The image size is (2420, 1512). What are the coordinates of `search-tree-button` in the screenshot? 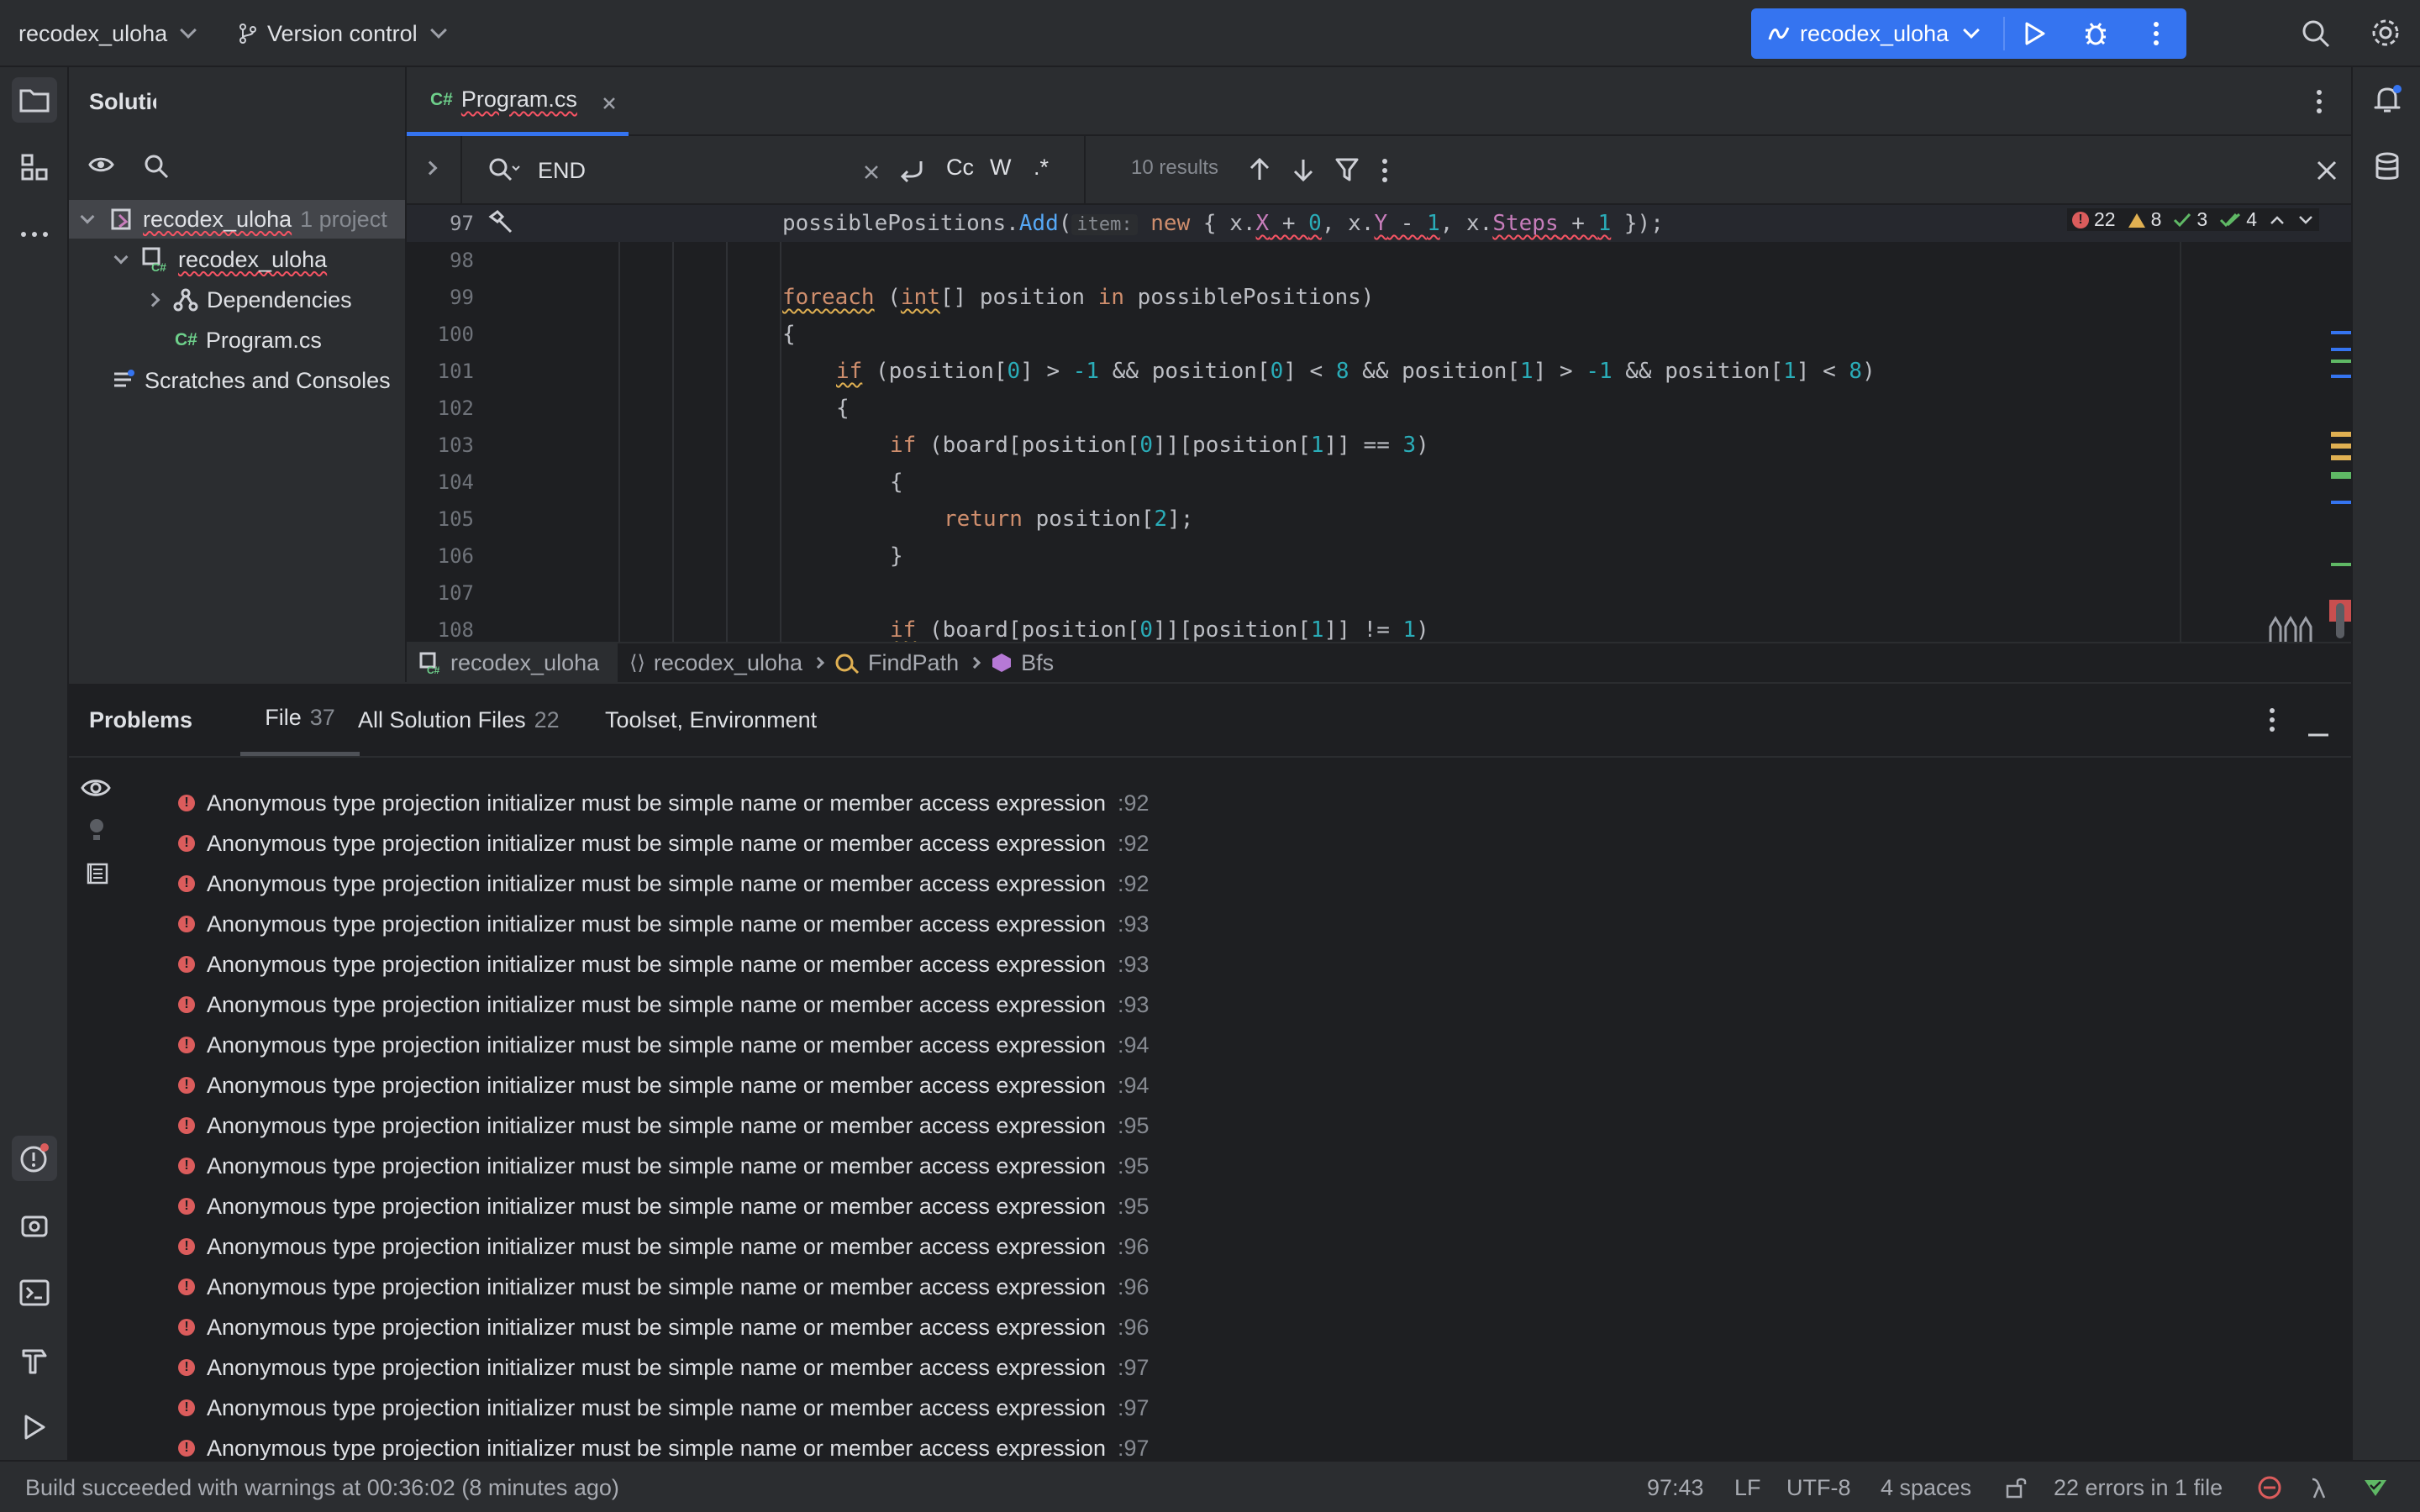 It's located at (158, 168).